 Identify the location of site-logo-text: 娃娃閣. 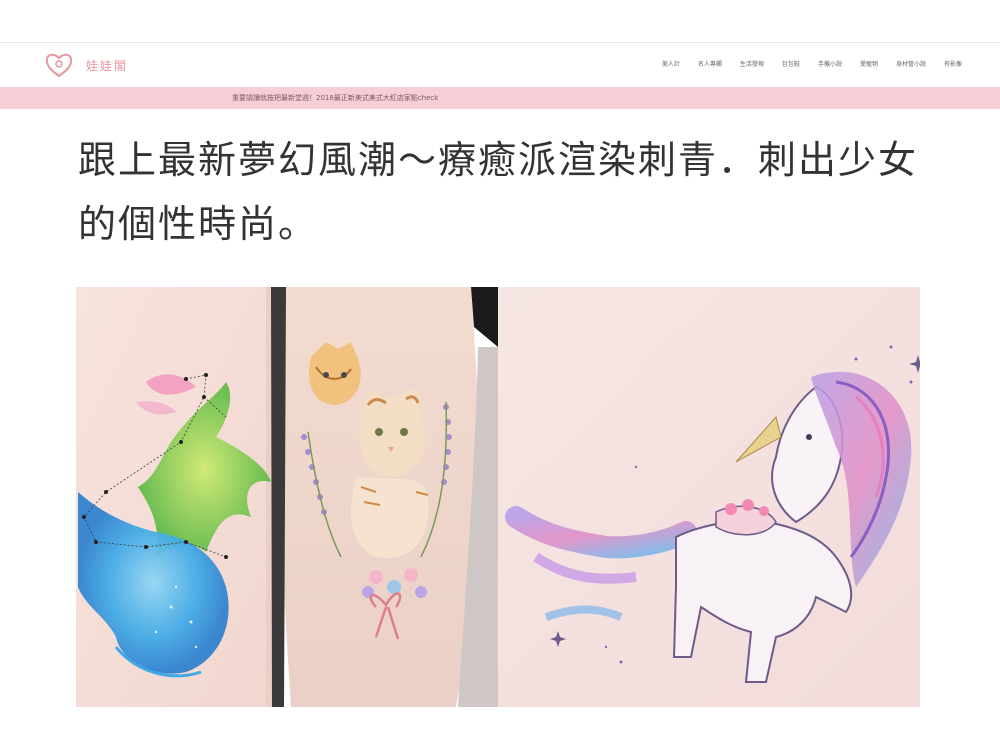
(107, 65).